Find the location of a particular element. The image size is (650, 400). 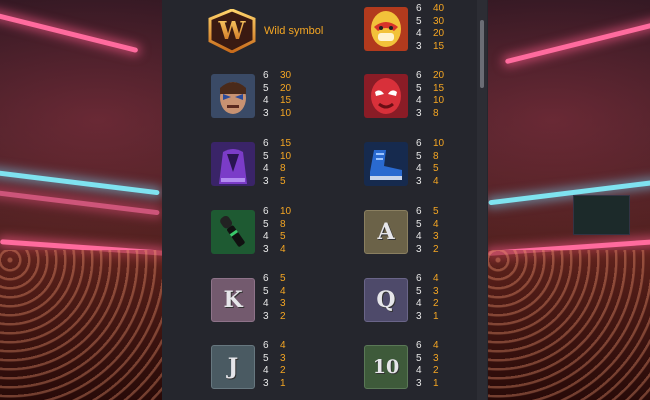

paytable-letter-j: 64 53 42 31 is located at coordinates (274, 364).